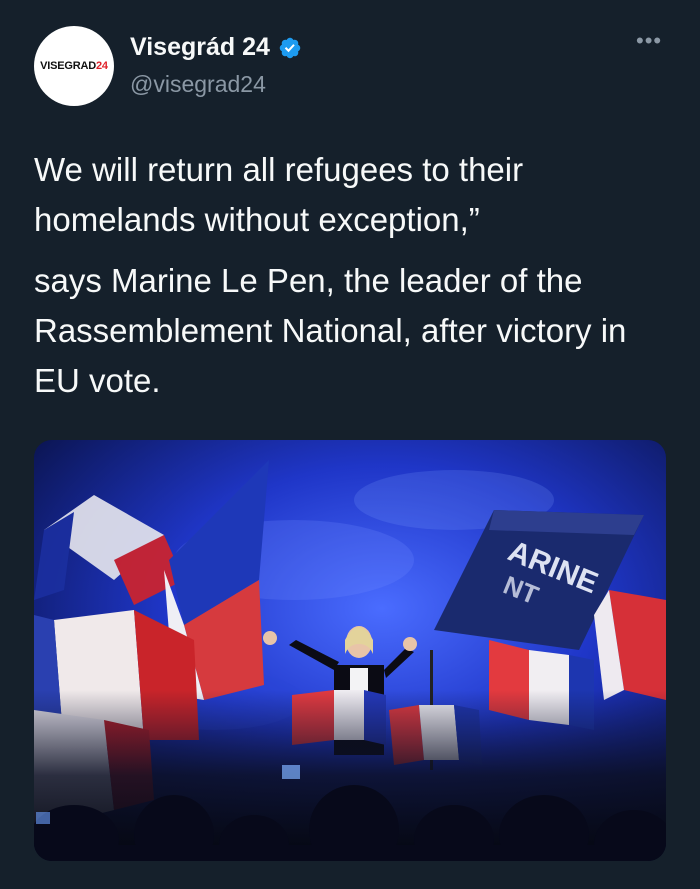  I want to click on author-display-name: Visegrád 24, so click(200, 47).